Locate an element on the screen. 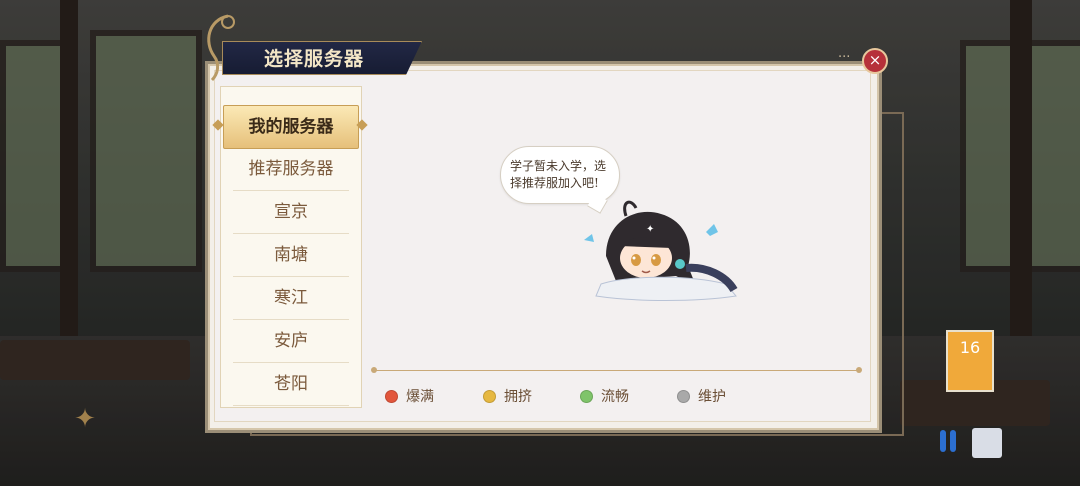 This screenshot has width=1080, height=486. speech-text: 学子暂未入学，选择推荐服加入吧! is located at coordinates (558, 174).